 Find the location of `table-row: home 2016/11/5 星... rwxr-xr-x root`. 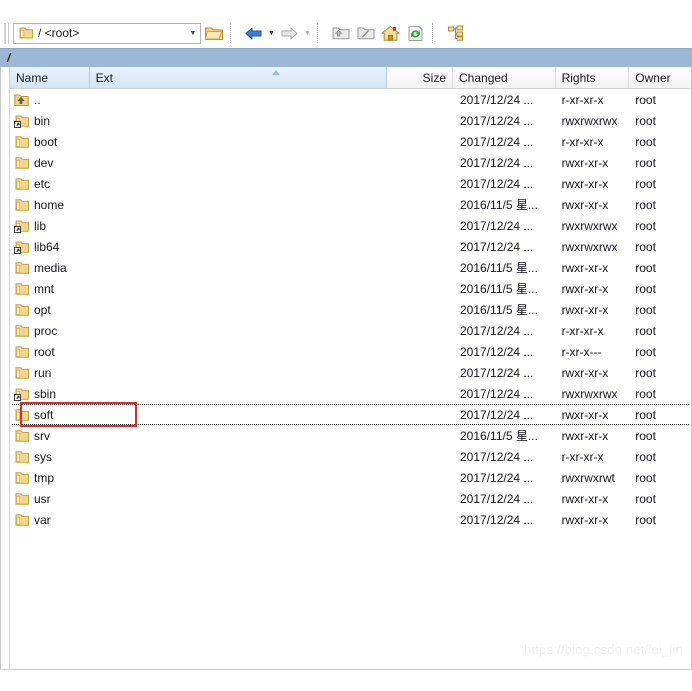

table-row: home 2016/11/5 星... rwxr-xr-x root is located at coordinates (350, 204).